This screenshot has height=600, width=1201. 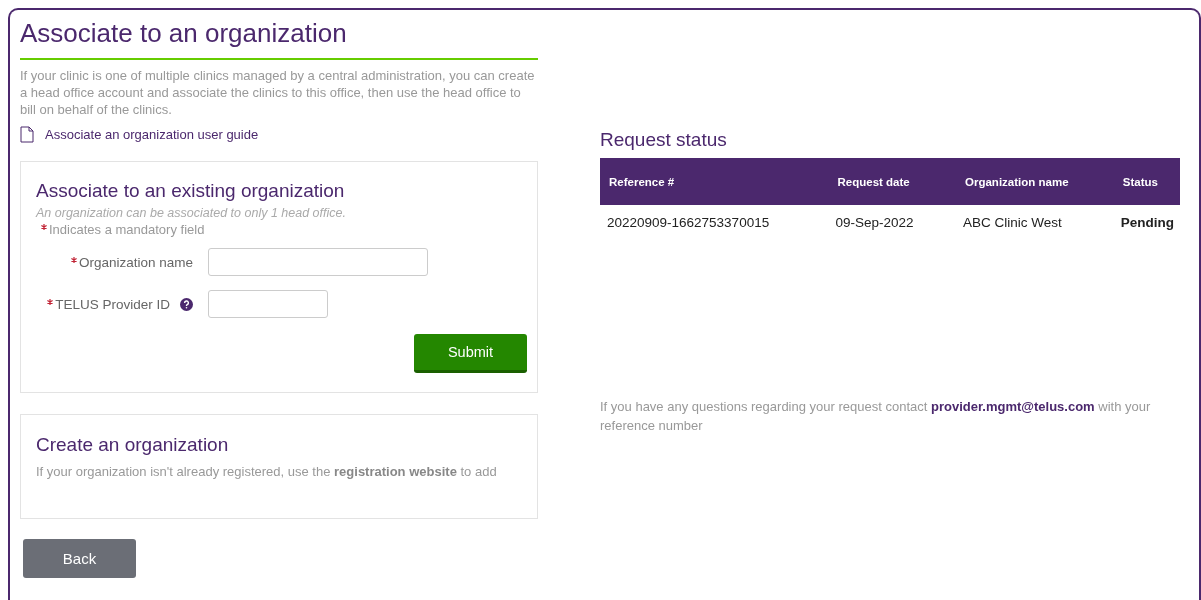 I want to click on create-text: If your organization isn't already registered, use the registration website to add, so click(x=267, y=471).